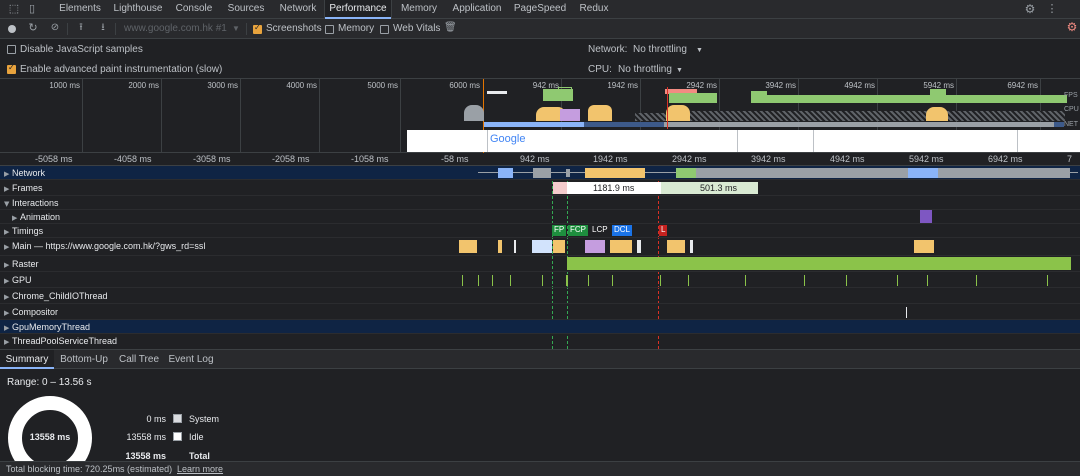 This screenshot has height=476, width=1080. I want to click on tab-pagespeed: PageSpeed, so click(540, 9).